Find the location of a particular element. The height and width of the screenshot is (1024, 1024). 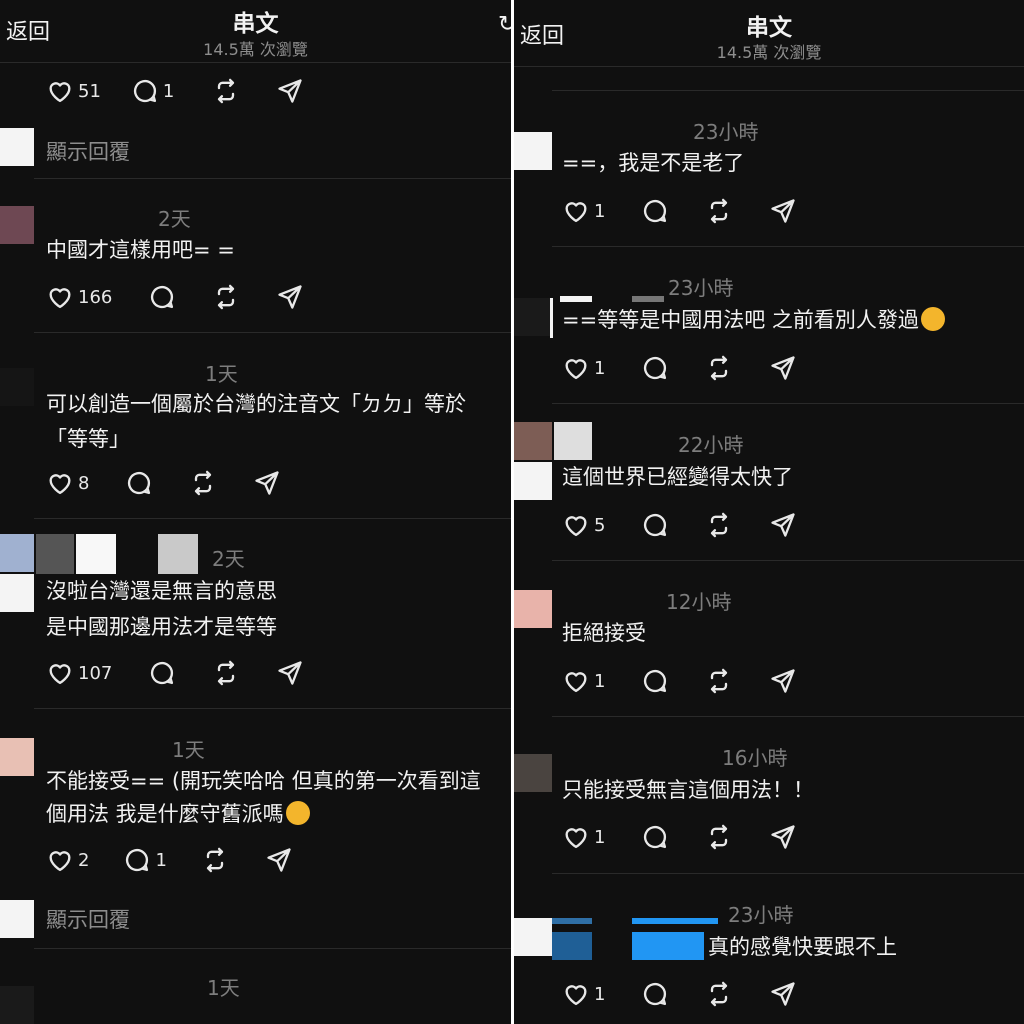

like-count: 107 is located at coordinates (95, 673).